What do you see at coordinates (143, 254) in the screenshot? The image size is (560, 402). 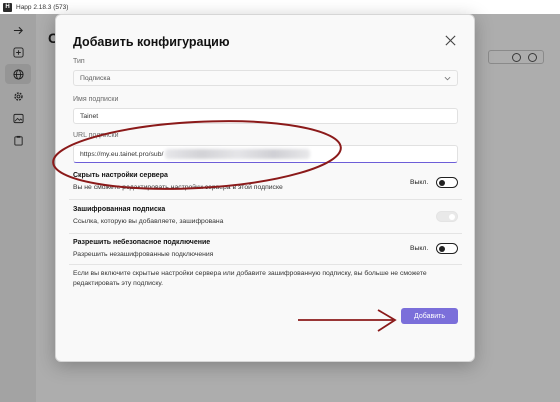 I see `allow-insecure-desc: Разрешить незашифрованные подключения` at bounding box center [143, 254].